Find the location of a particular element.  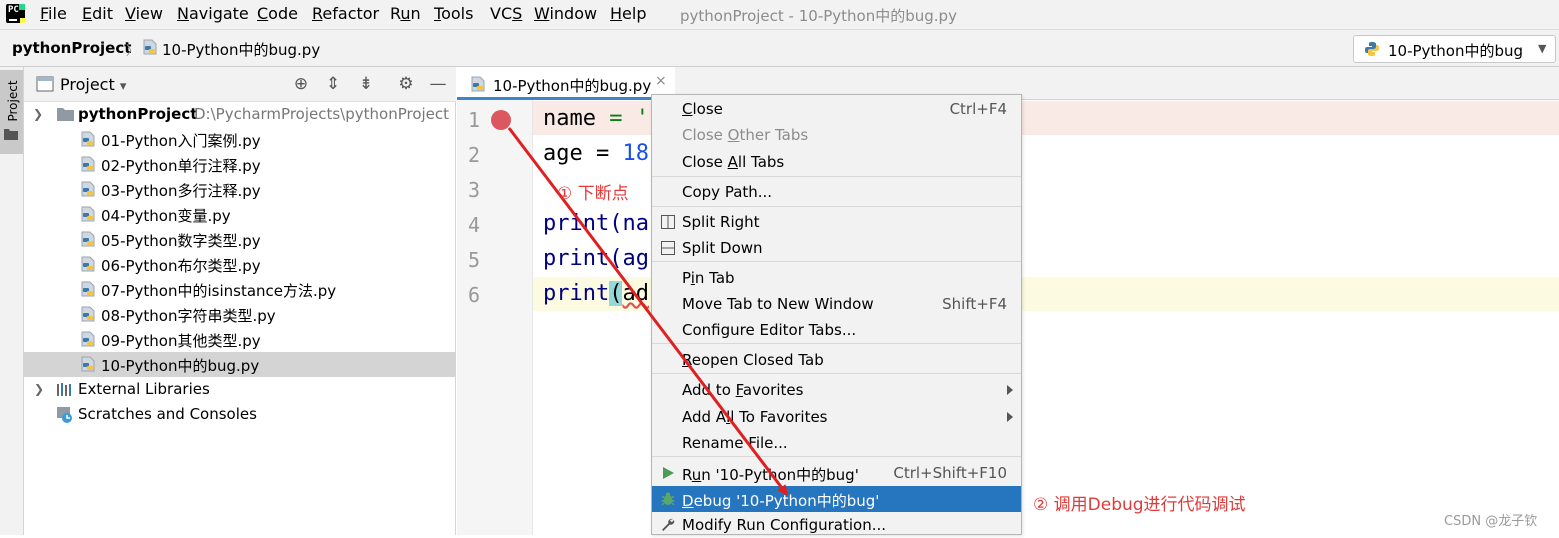

annotation-step-2: ② 调用Debug进行代码调试 is located at coordinates (1139, 505).